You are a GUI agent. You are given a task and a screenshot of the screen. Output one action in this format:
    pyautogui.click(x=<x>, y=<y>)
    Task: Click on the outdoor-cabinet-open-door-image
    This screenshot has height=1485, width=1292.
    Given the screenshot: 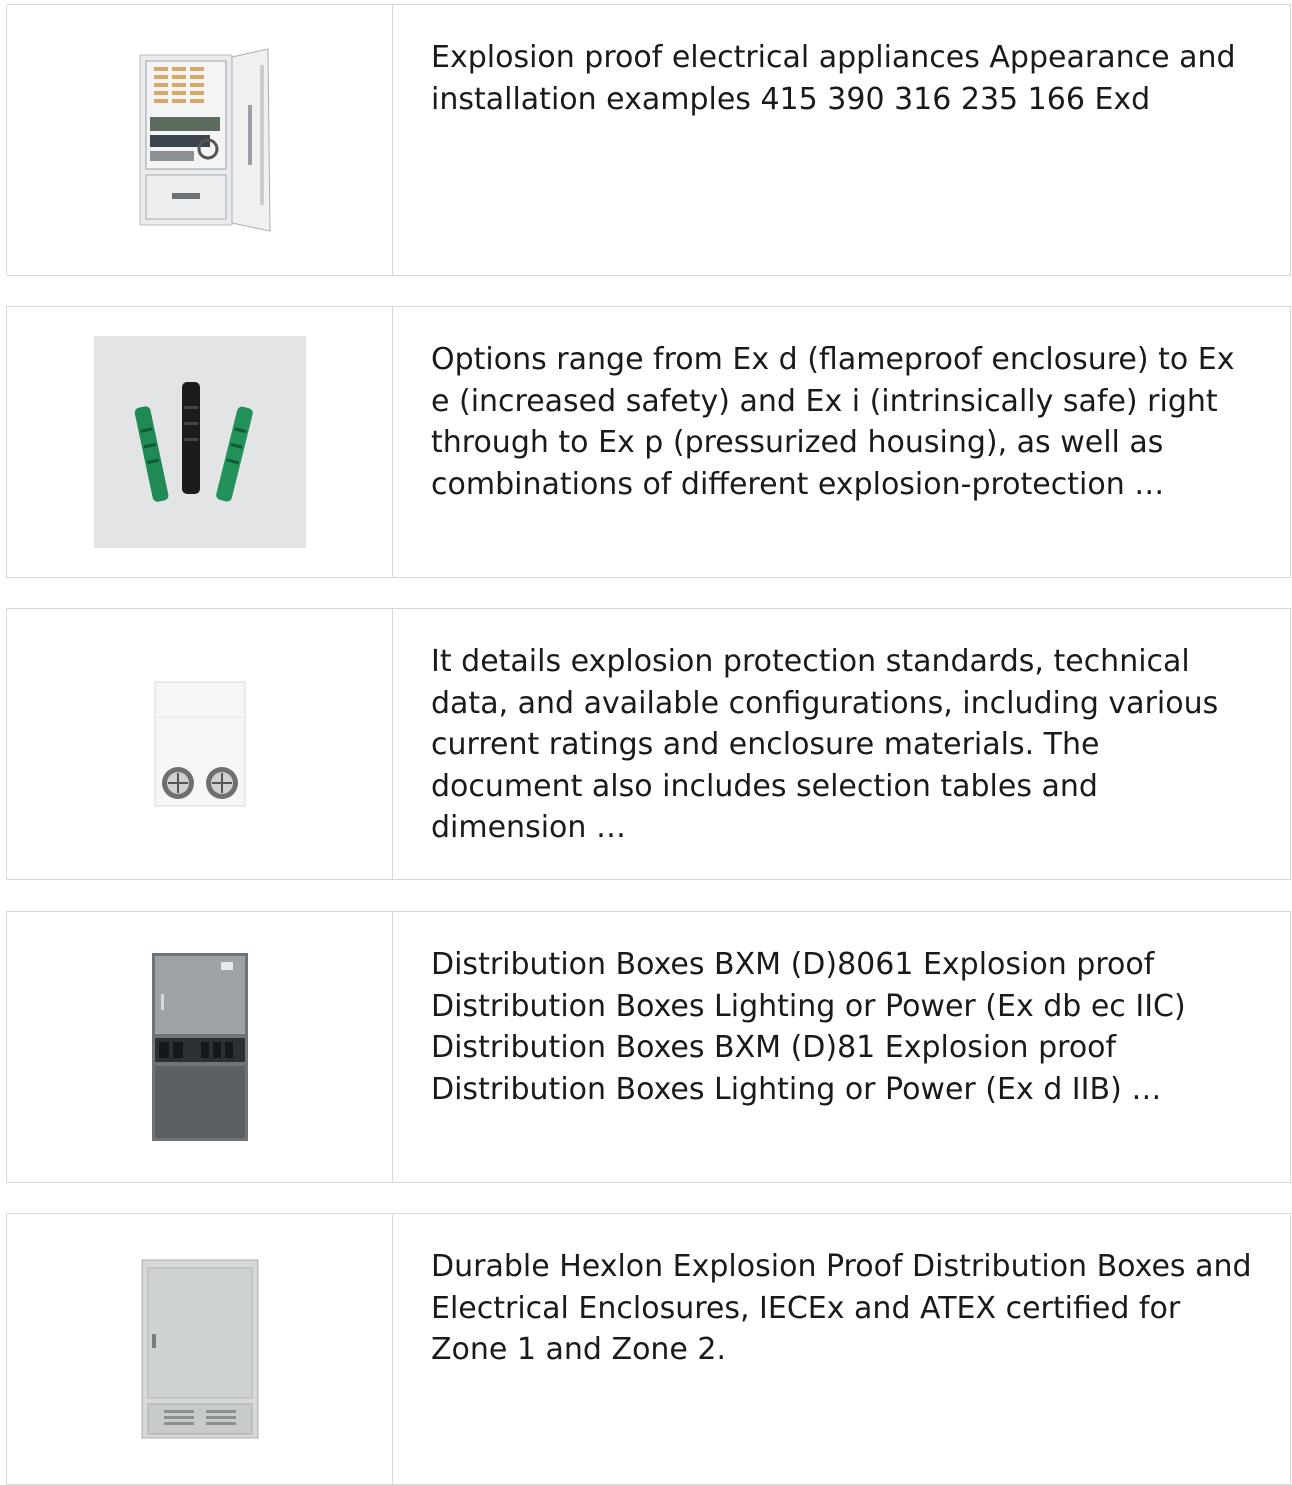 What is the action you would take?
    pyautogui.click(x=205, y=140)
    